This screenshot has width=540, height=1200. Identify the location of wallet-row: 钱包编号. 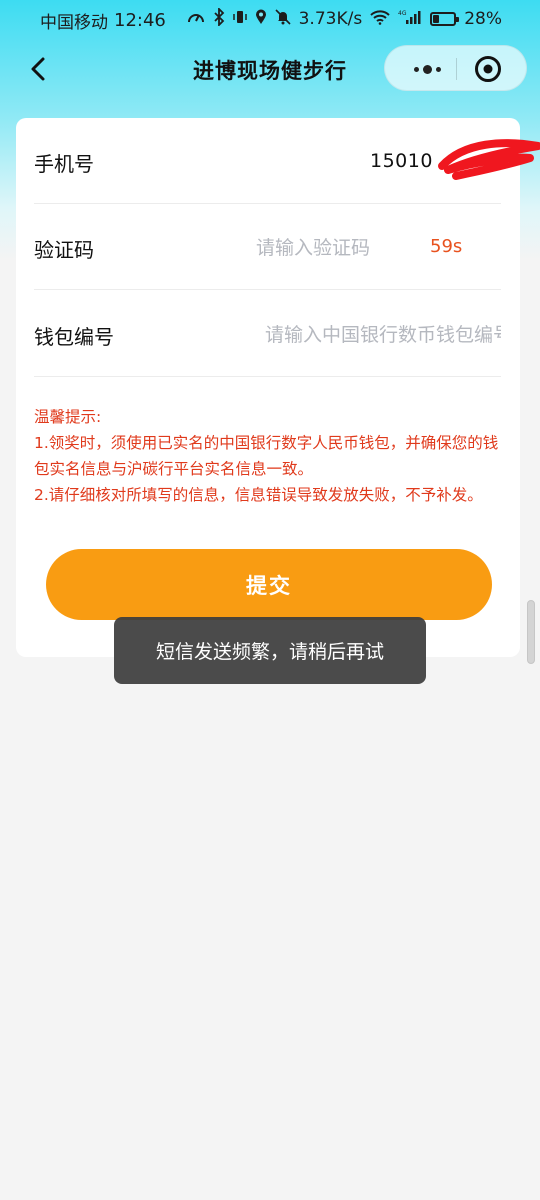
(267, 334).